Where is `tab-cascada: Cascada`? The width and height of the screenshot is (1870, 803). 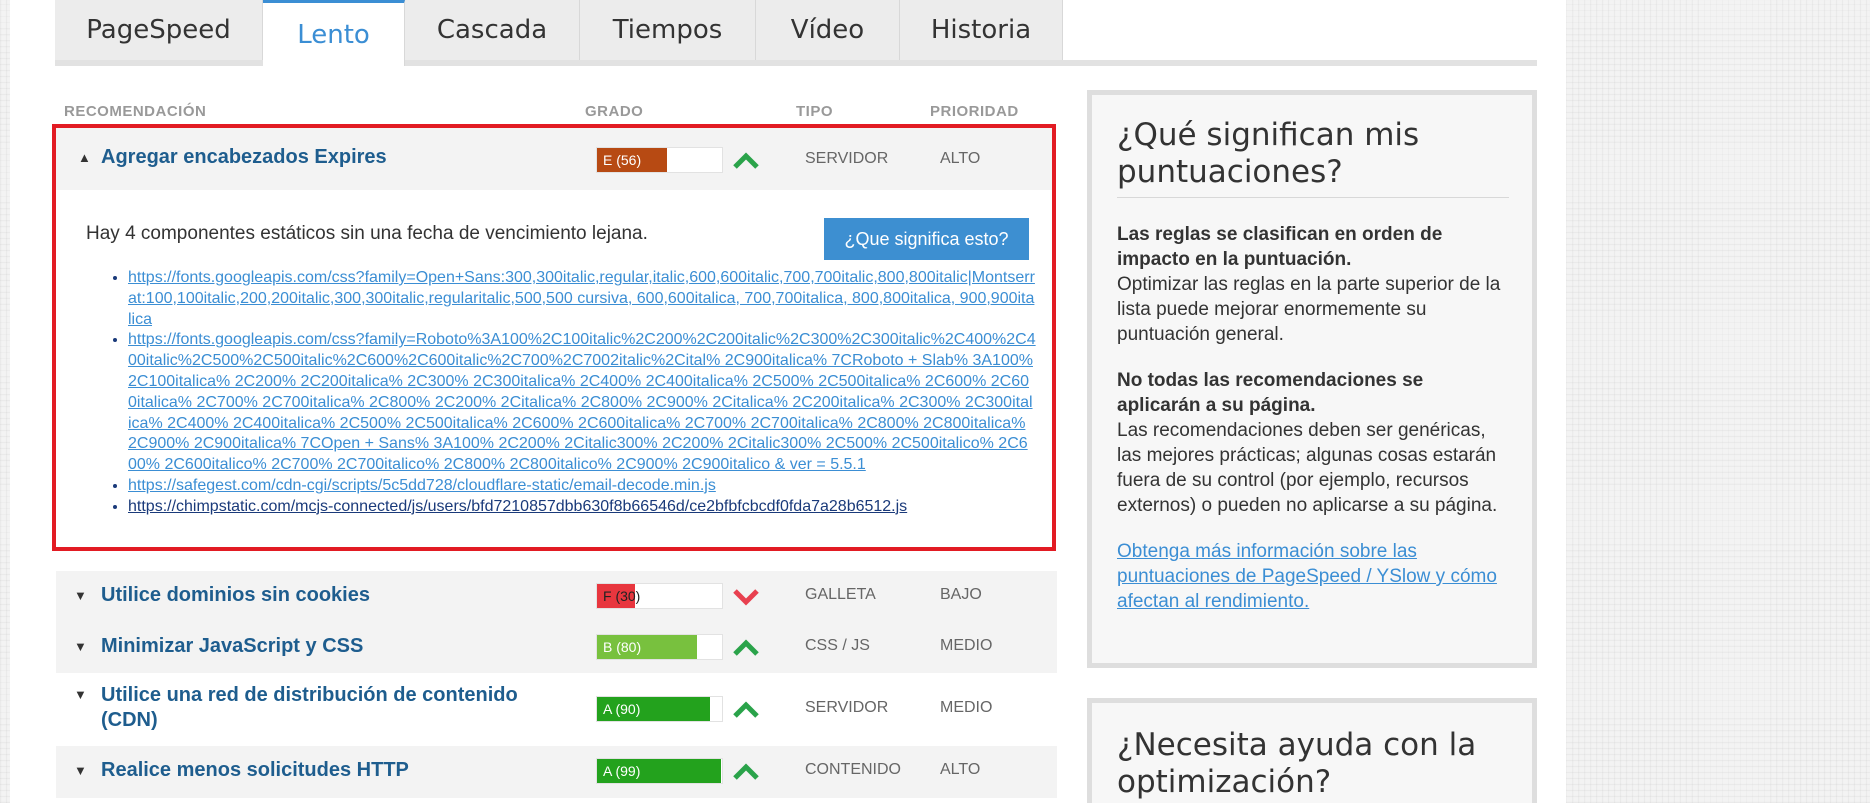 tab-cascada: Cascada is located at coordinates (492, 30).